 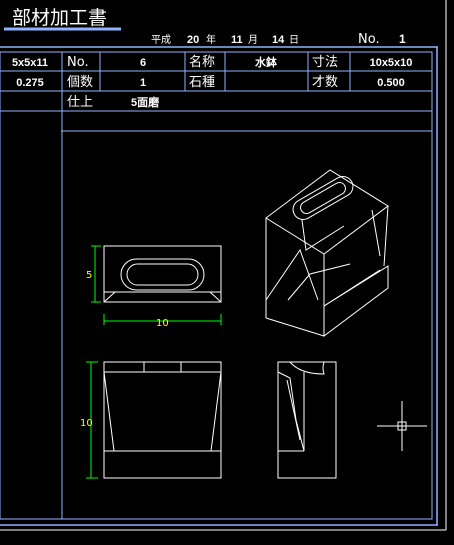 I want to click on date-year-unit: 年, so click(x=211, y=39).